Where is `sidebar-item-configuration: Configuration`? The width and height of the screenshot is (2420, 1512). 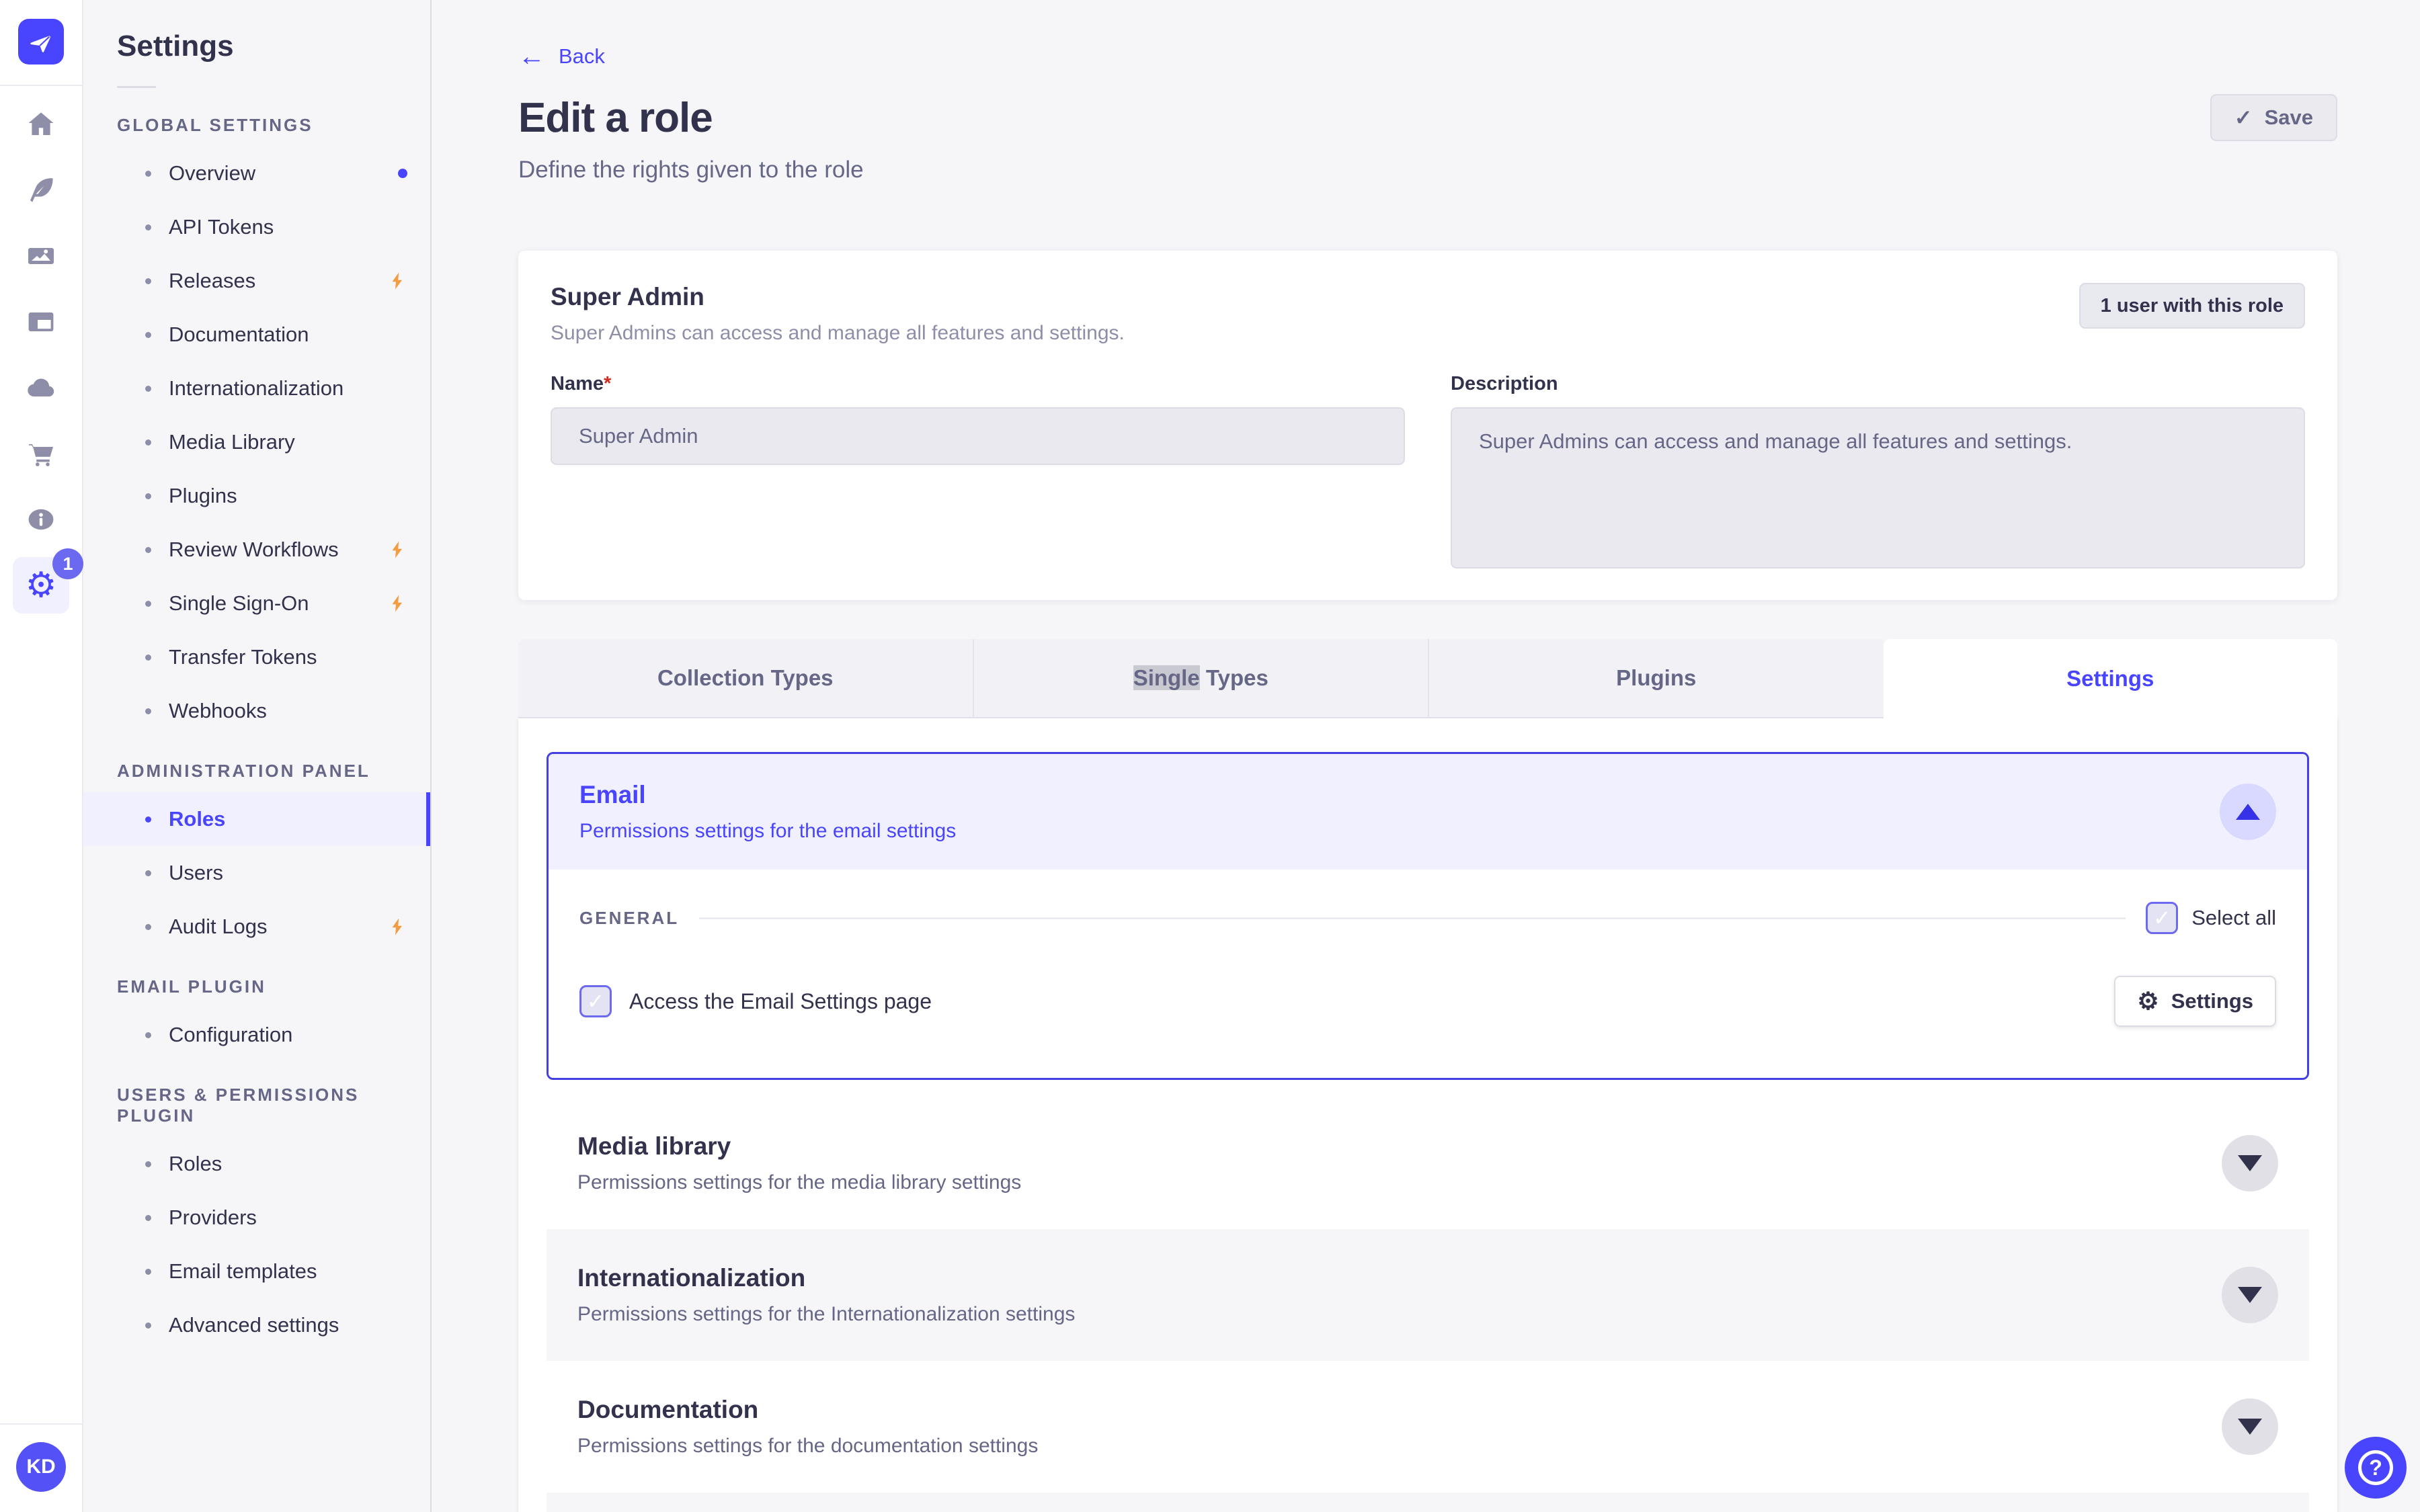
sidebar-item-configuration: Configuration is located at coordinates (256, 1035).